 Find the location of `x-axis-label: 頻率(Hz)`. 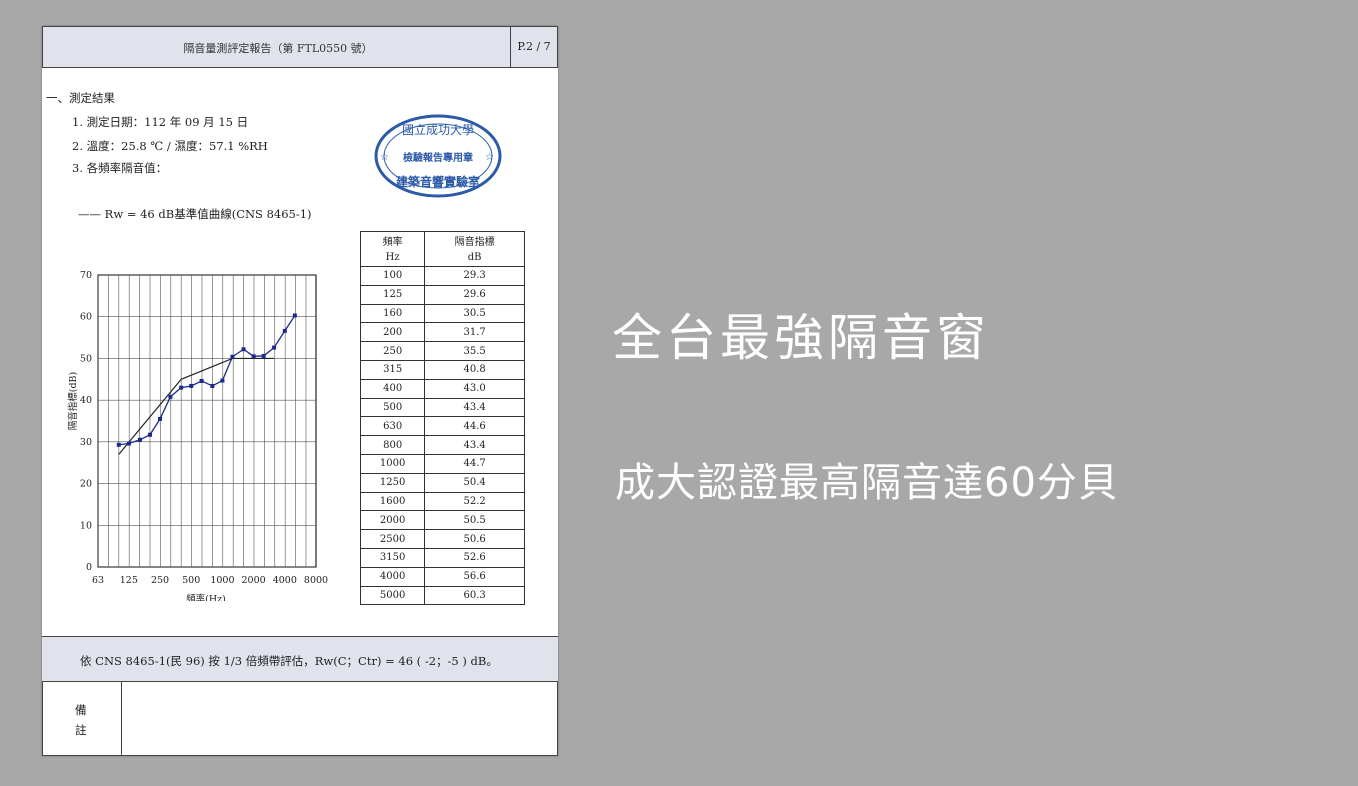

x-axis-label: 頻率(Hz) is located at coordinates (206, 597).